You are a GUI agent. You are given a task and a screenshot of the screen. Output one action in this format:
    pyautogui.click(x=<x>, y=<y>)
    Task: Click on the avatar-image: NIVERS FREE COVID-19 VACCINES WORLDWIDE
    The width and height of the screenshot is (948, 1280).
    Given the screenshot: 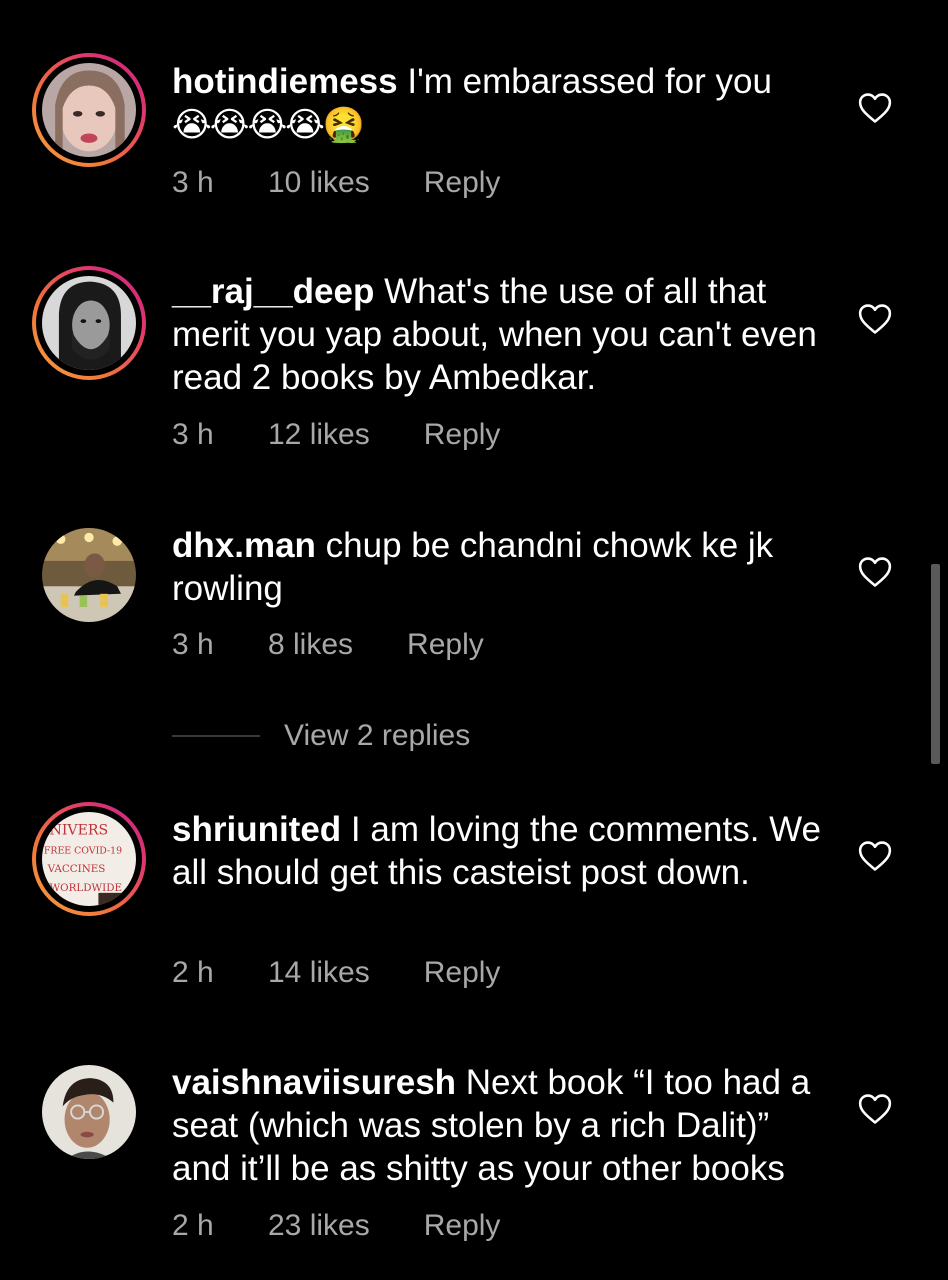 What is the action you would take?
    pyautogui.click(x=89, y=859)
    